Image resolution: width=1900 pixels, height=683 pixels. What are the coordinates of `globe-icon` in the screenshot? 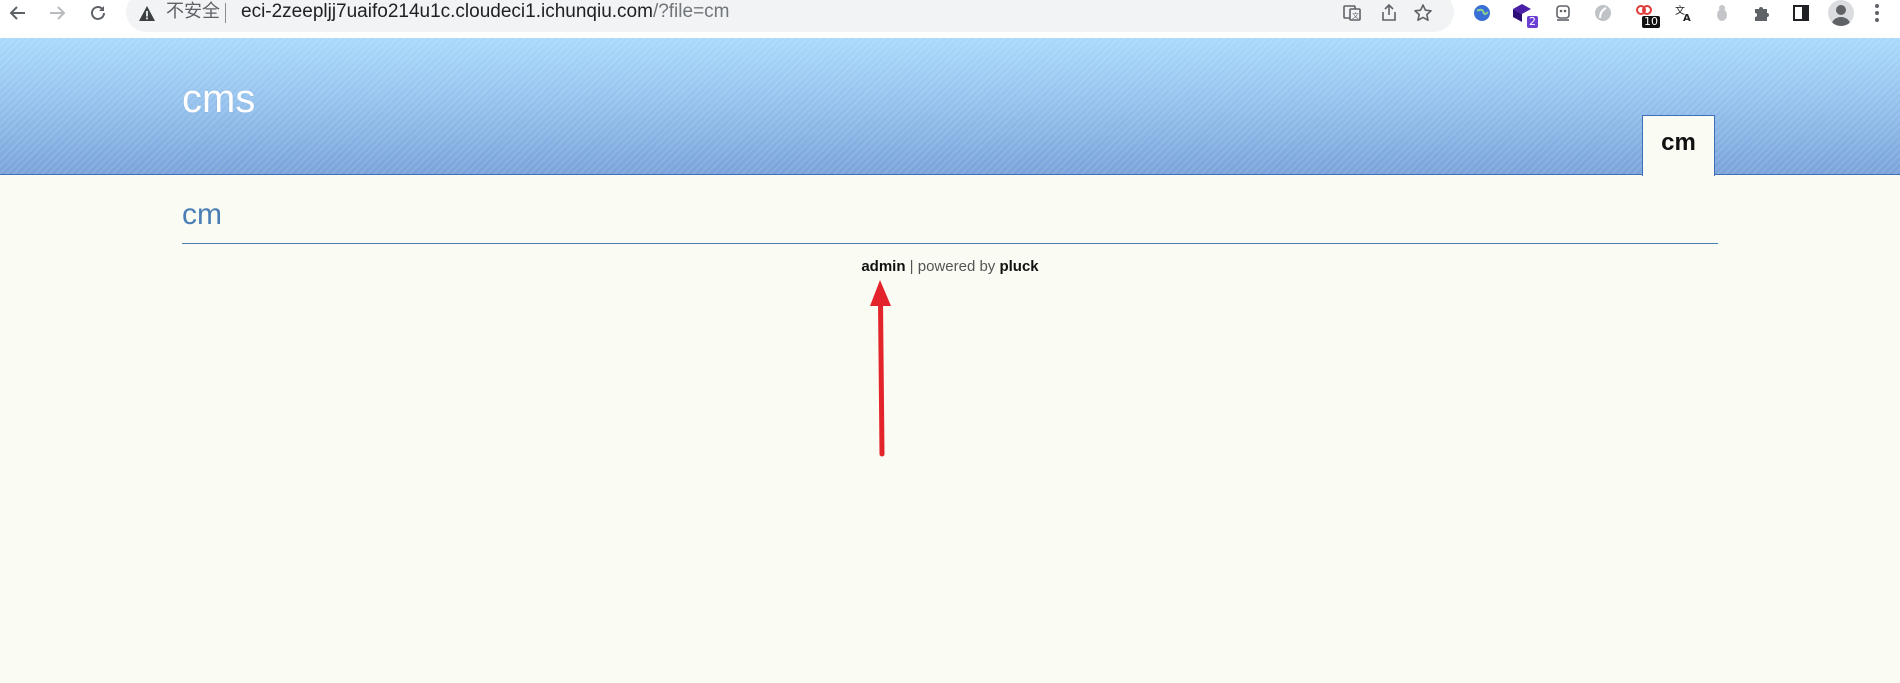 It's located at (1482, 13).